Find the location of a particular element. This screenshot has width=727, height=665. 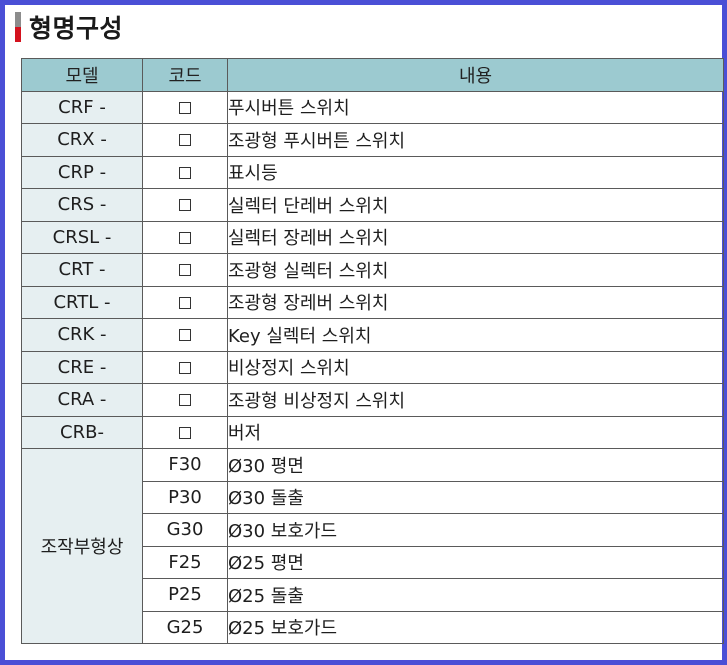

model-cell: CRT - is located at coordinates (82, 270).